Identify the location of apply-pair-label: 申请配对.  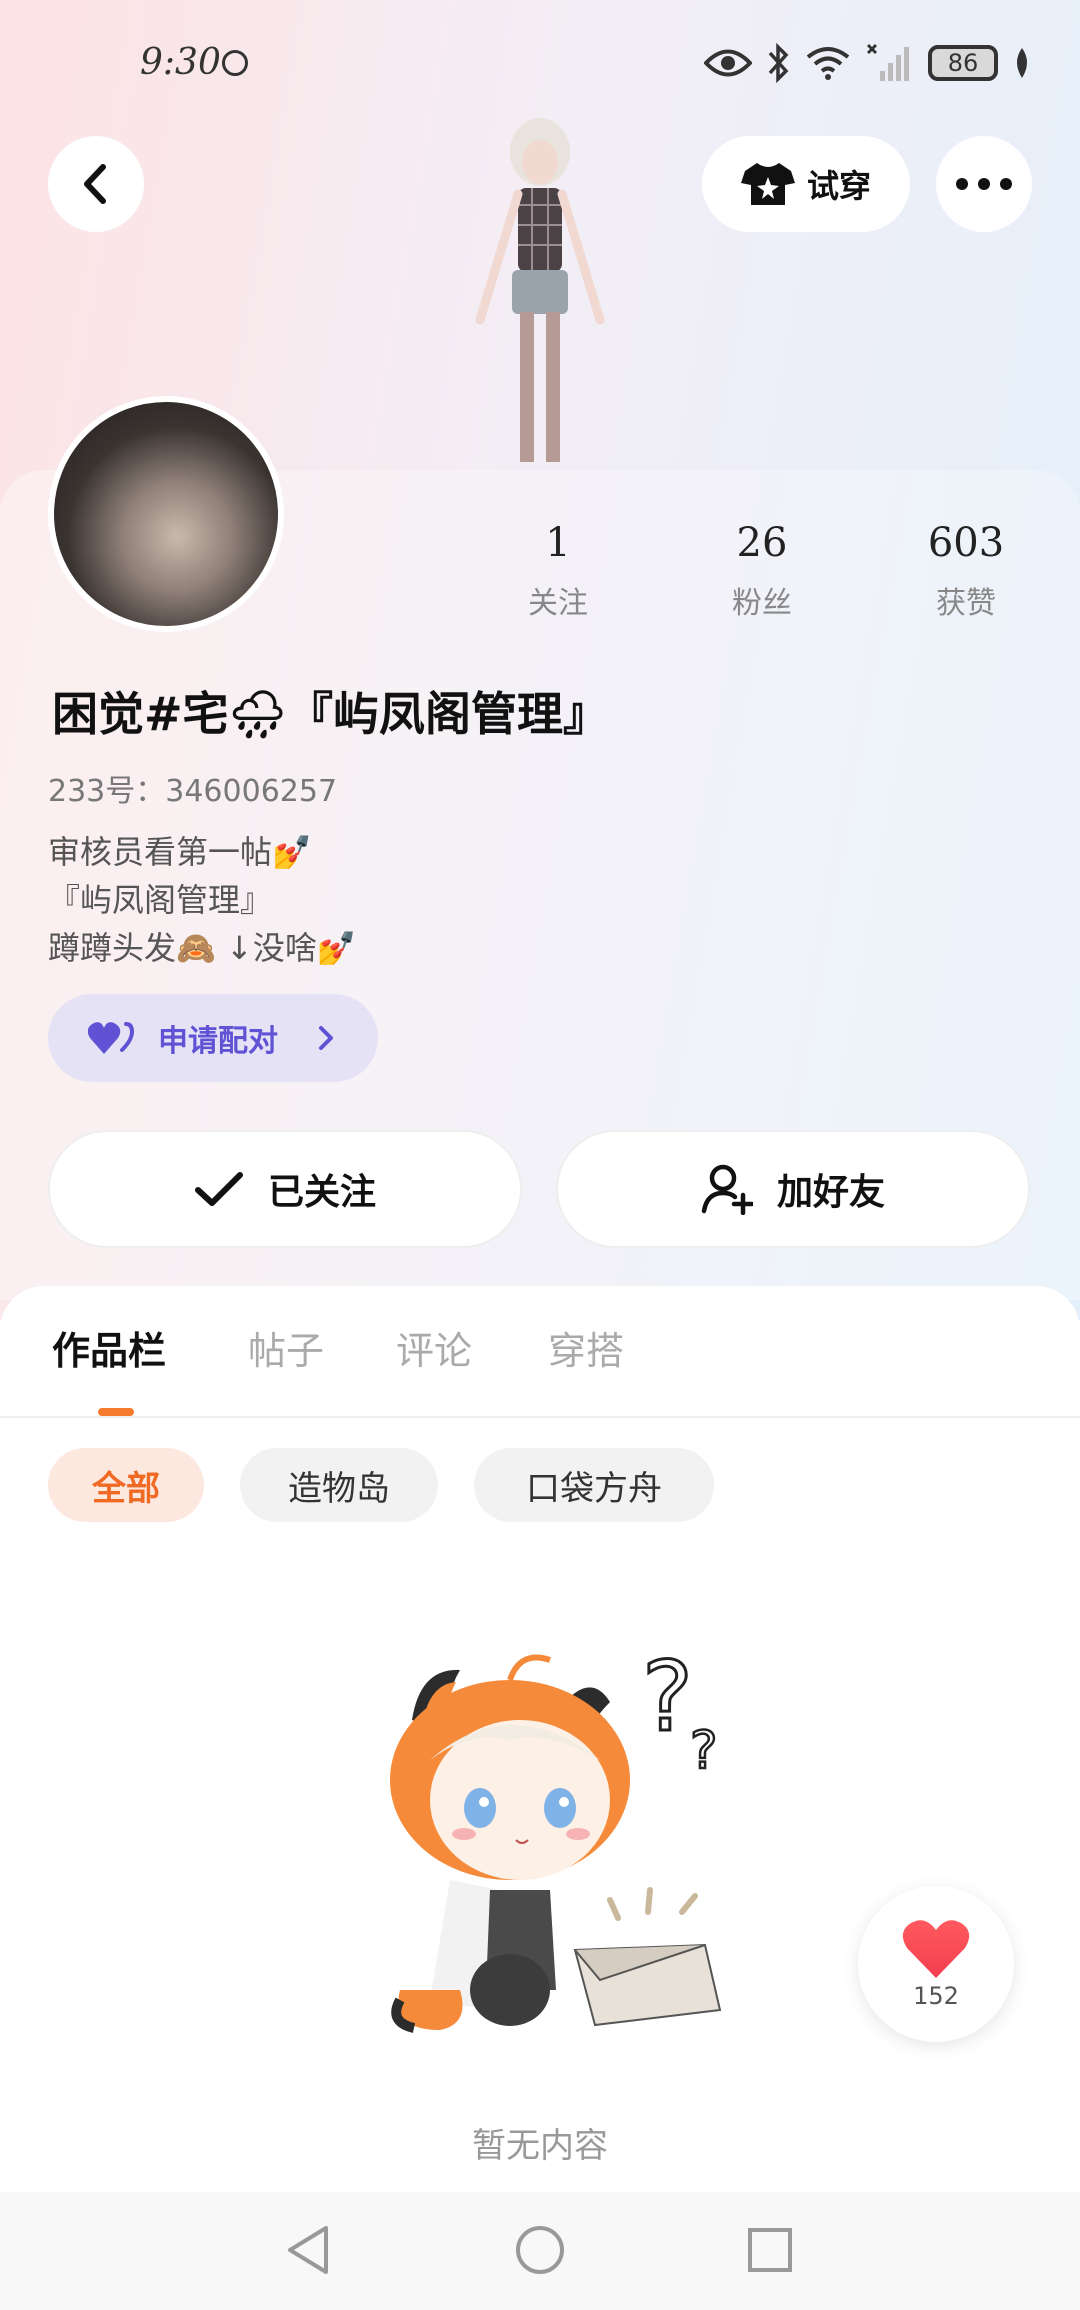
(218, 1041).